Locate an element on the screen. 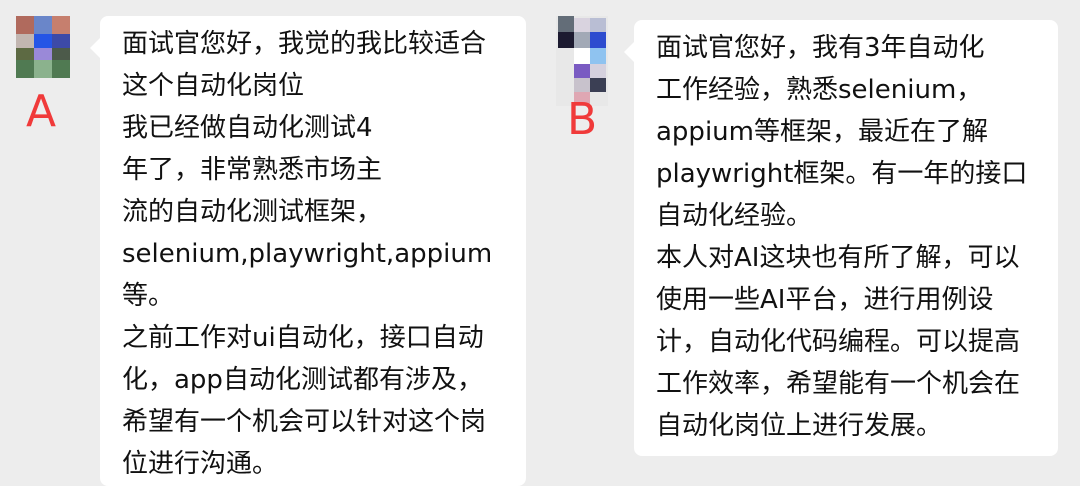 This screenshot has height=486, width=1080. message-line: 希望有一个机会可以针对这个岗 is located at coordinates (304, 422).